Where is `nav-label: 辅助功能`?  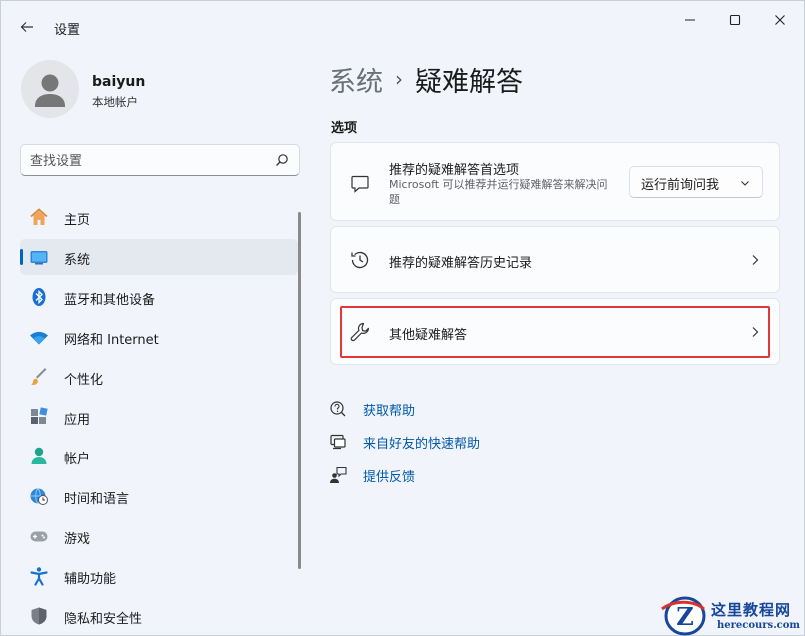 nav-label: 辅助功能 is located at coordinates (90, 579).